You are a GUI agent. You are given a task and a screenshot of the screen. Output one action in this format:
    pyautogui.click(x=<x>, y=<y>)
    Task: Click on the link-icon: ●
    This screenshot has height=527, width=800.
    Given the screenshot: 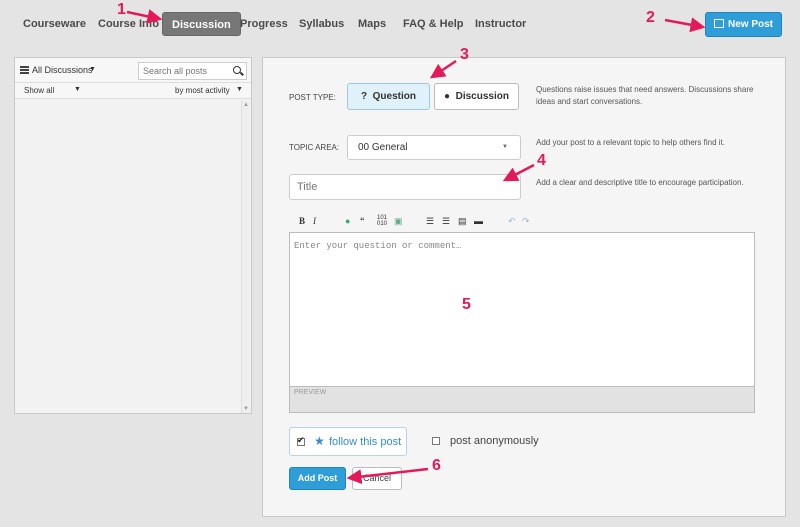 What is the action you would take?
    pyautogui.click(x=347, y=221)
    